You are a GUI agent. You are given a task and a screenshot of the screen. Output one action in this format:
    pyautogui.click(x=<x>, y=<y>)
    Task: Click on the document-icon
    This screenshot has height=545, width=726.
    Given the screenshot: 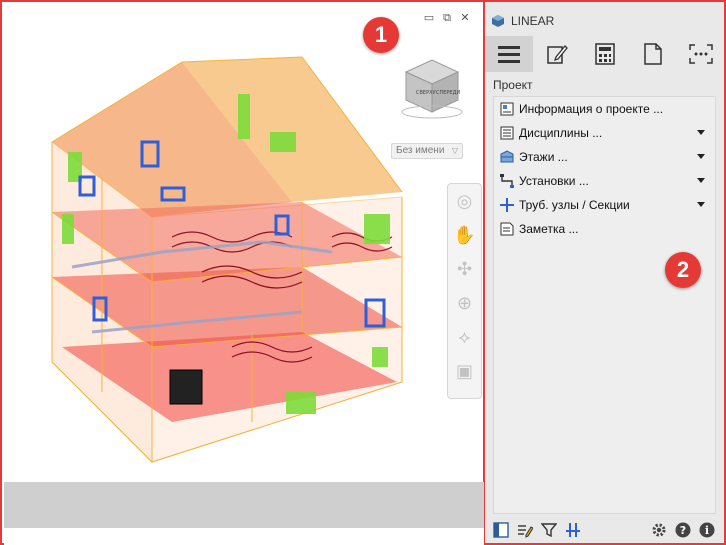 What is the action you would take?
    pyautogui.click(x=653, y=54)
    